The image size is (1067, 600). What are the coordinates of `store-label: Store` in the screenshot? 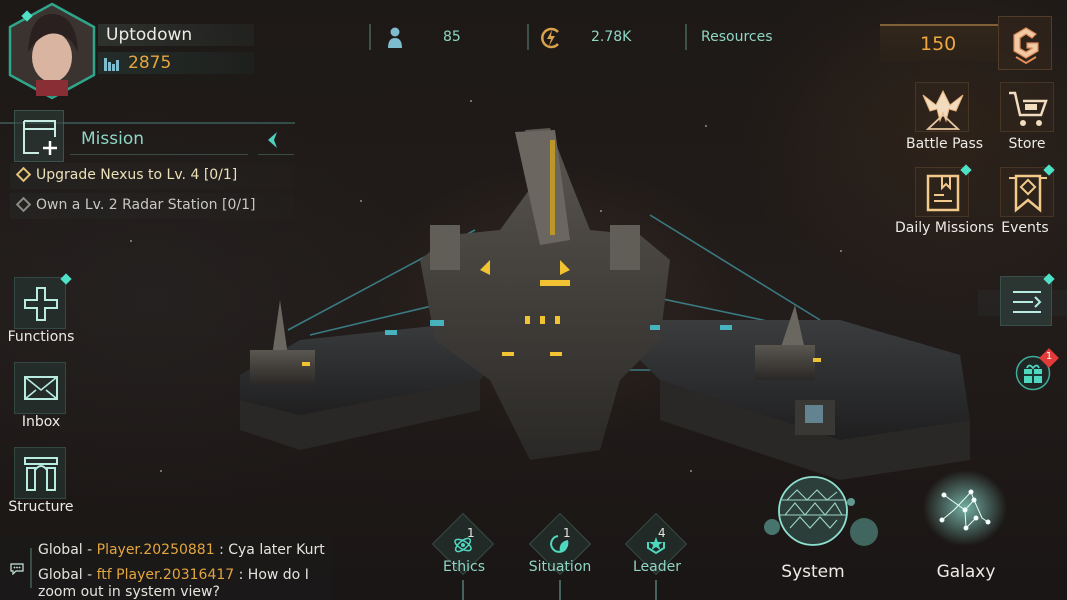 It's located at (1027, 144).